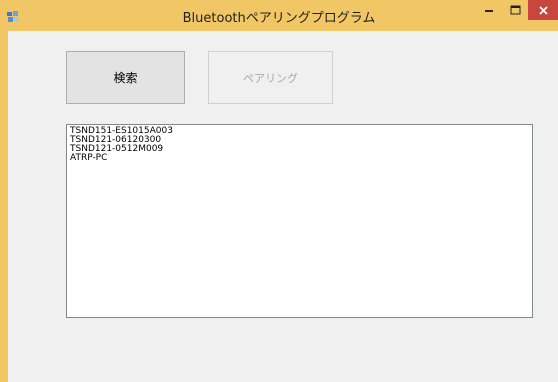  Describe the element at coordinates (299, 158) in the screenshot. I see `list-item: ATRP-PC` at that location.